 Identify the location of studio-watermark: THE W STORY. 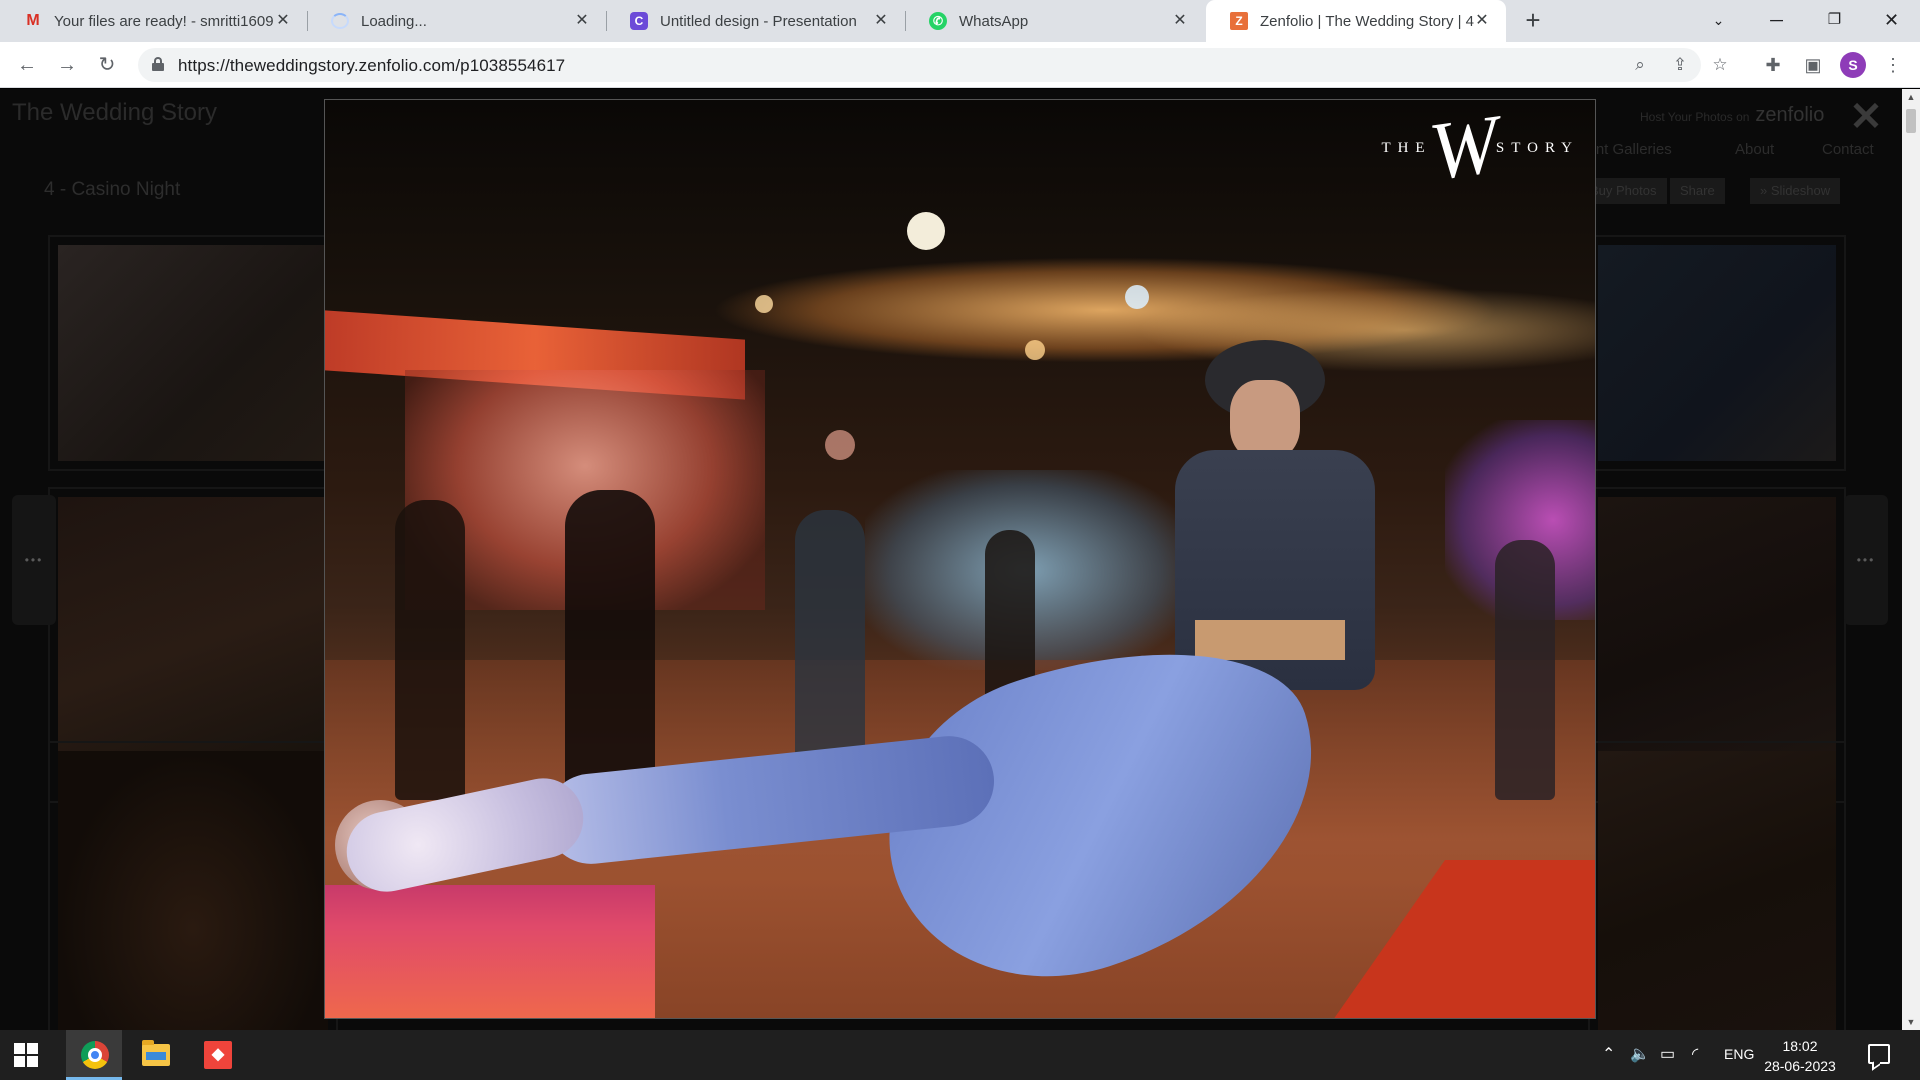
(1480, 148).